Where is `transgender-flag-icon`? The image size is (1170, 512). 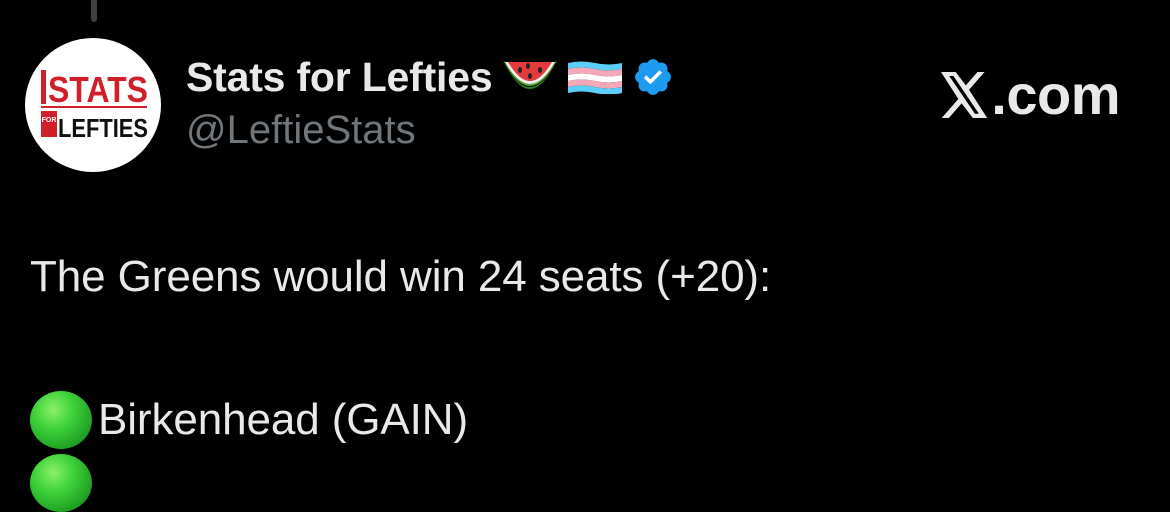 transgender-flag-icon is located at coordinates (595, 77).